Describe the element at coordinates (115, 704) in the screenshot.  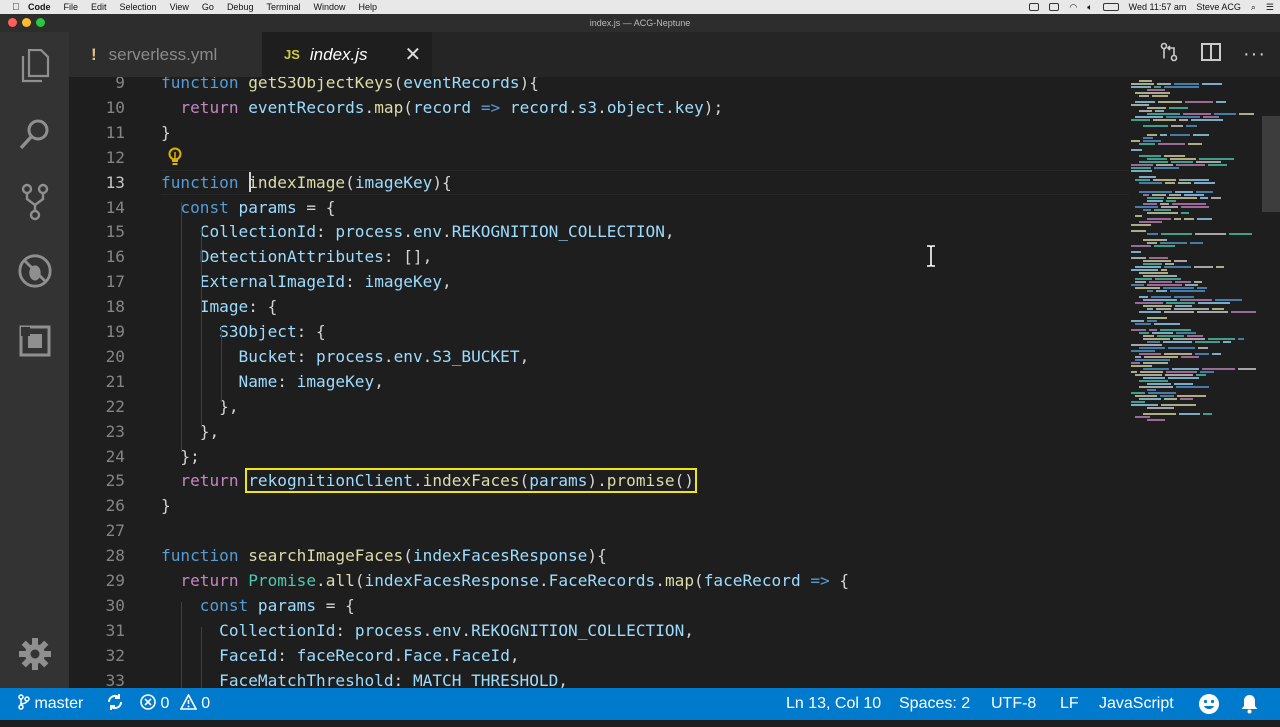
I see `sync-icon` at that location.